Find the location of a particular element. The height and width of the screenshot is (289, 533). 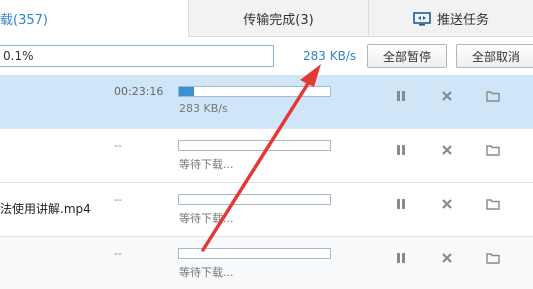

tab-push-tasks: 推送任务 is located at coordinates (451, 18).